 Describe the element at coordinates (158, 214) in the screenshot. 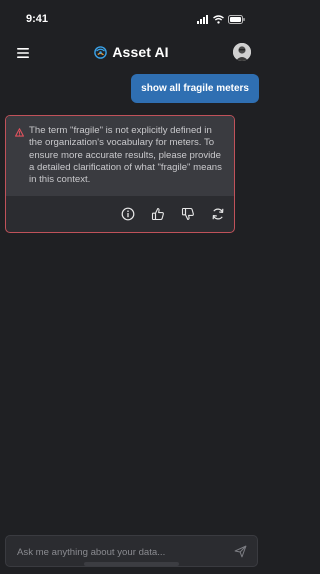

I see `thumbs-up-icon` at that location.